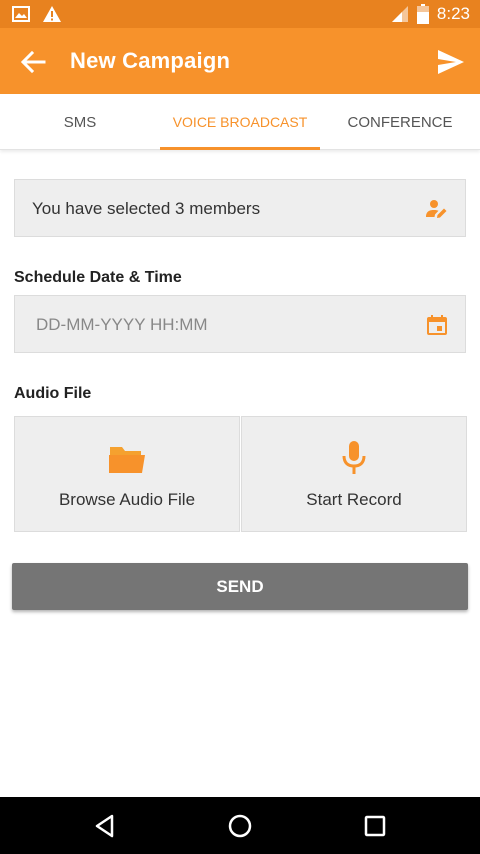 Image resolution: width=480 pixels, height=854 pixels. I want to click on status-bar: 8:23, so click(240, 14).